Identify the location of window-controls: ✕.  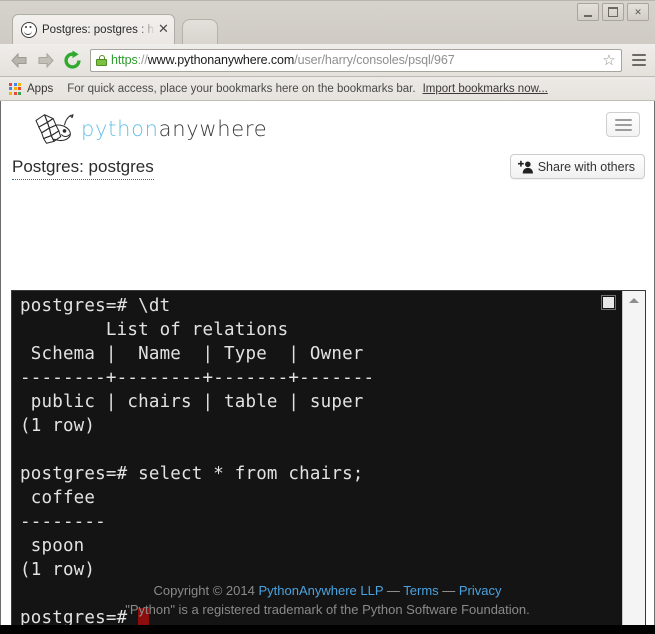
(613, 12).